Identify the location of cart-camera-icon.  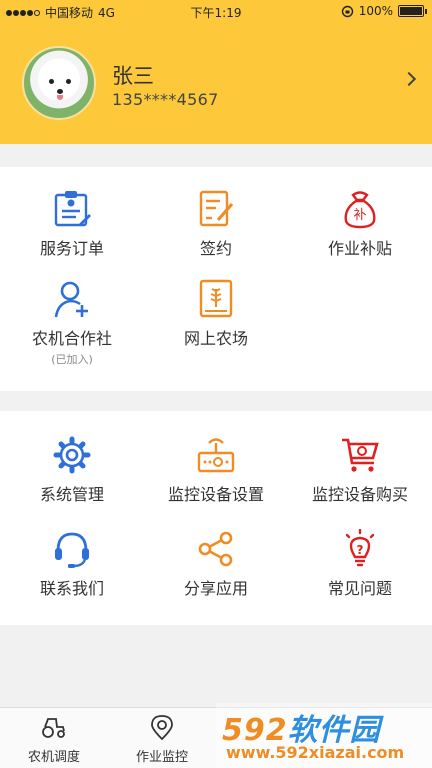
(360, 455).